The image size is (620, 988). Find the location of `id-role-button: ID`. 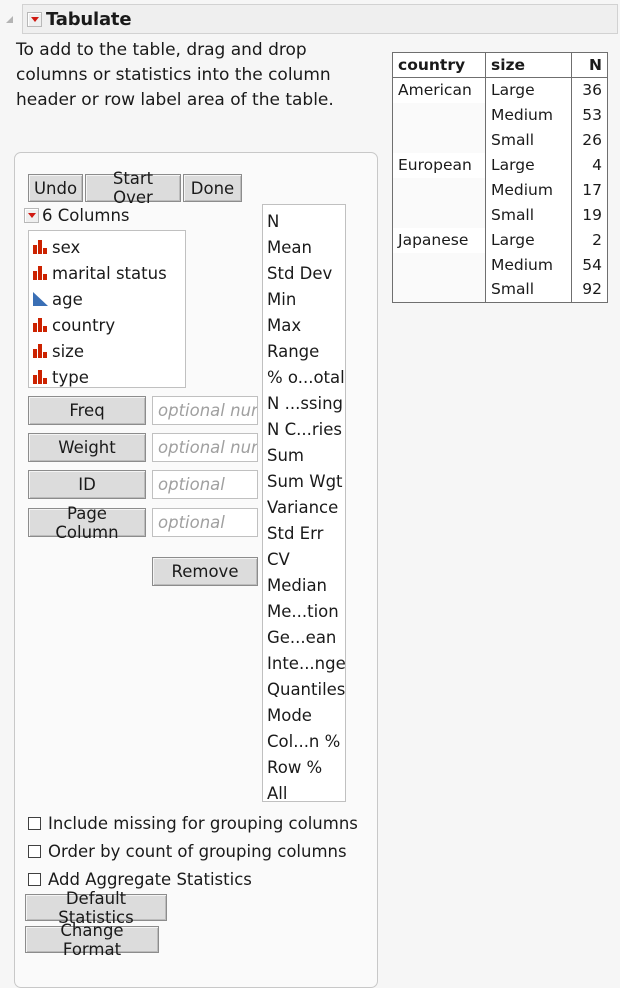

id-role-button: ID is located at coordinates (87, 484).